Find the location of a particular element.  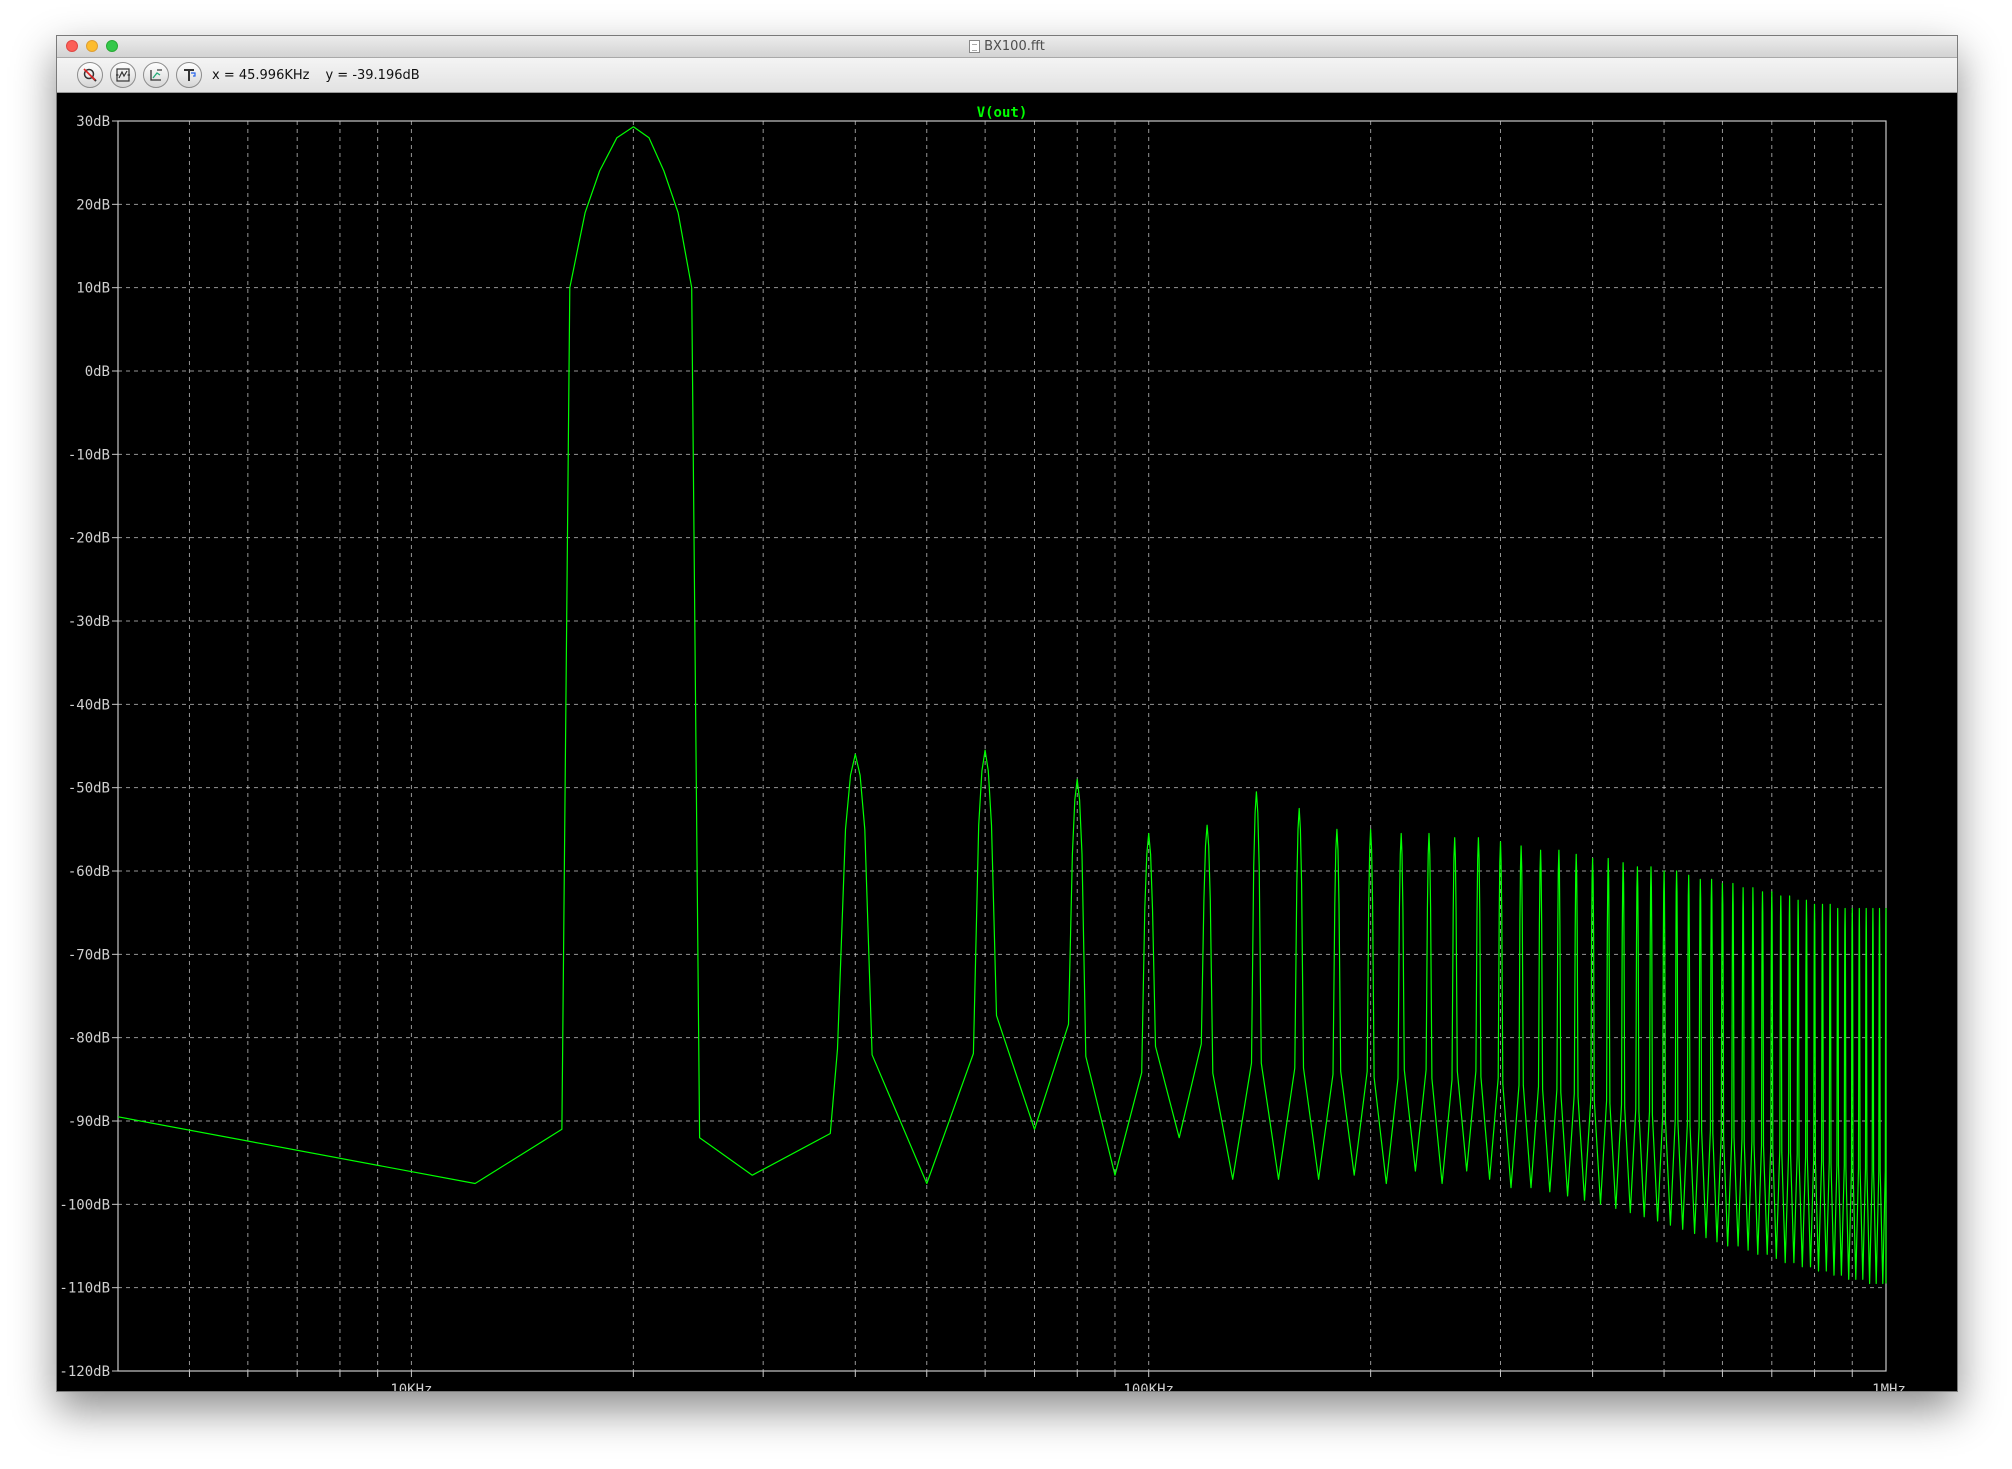

x-tick-label: 1MHz is located at coordinates (1889, 1386).